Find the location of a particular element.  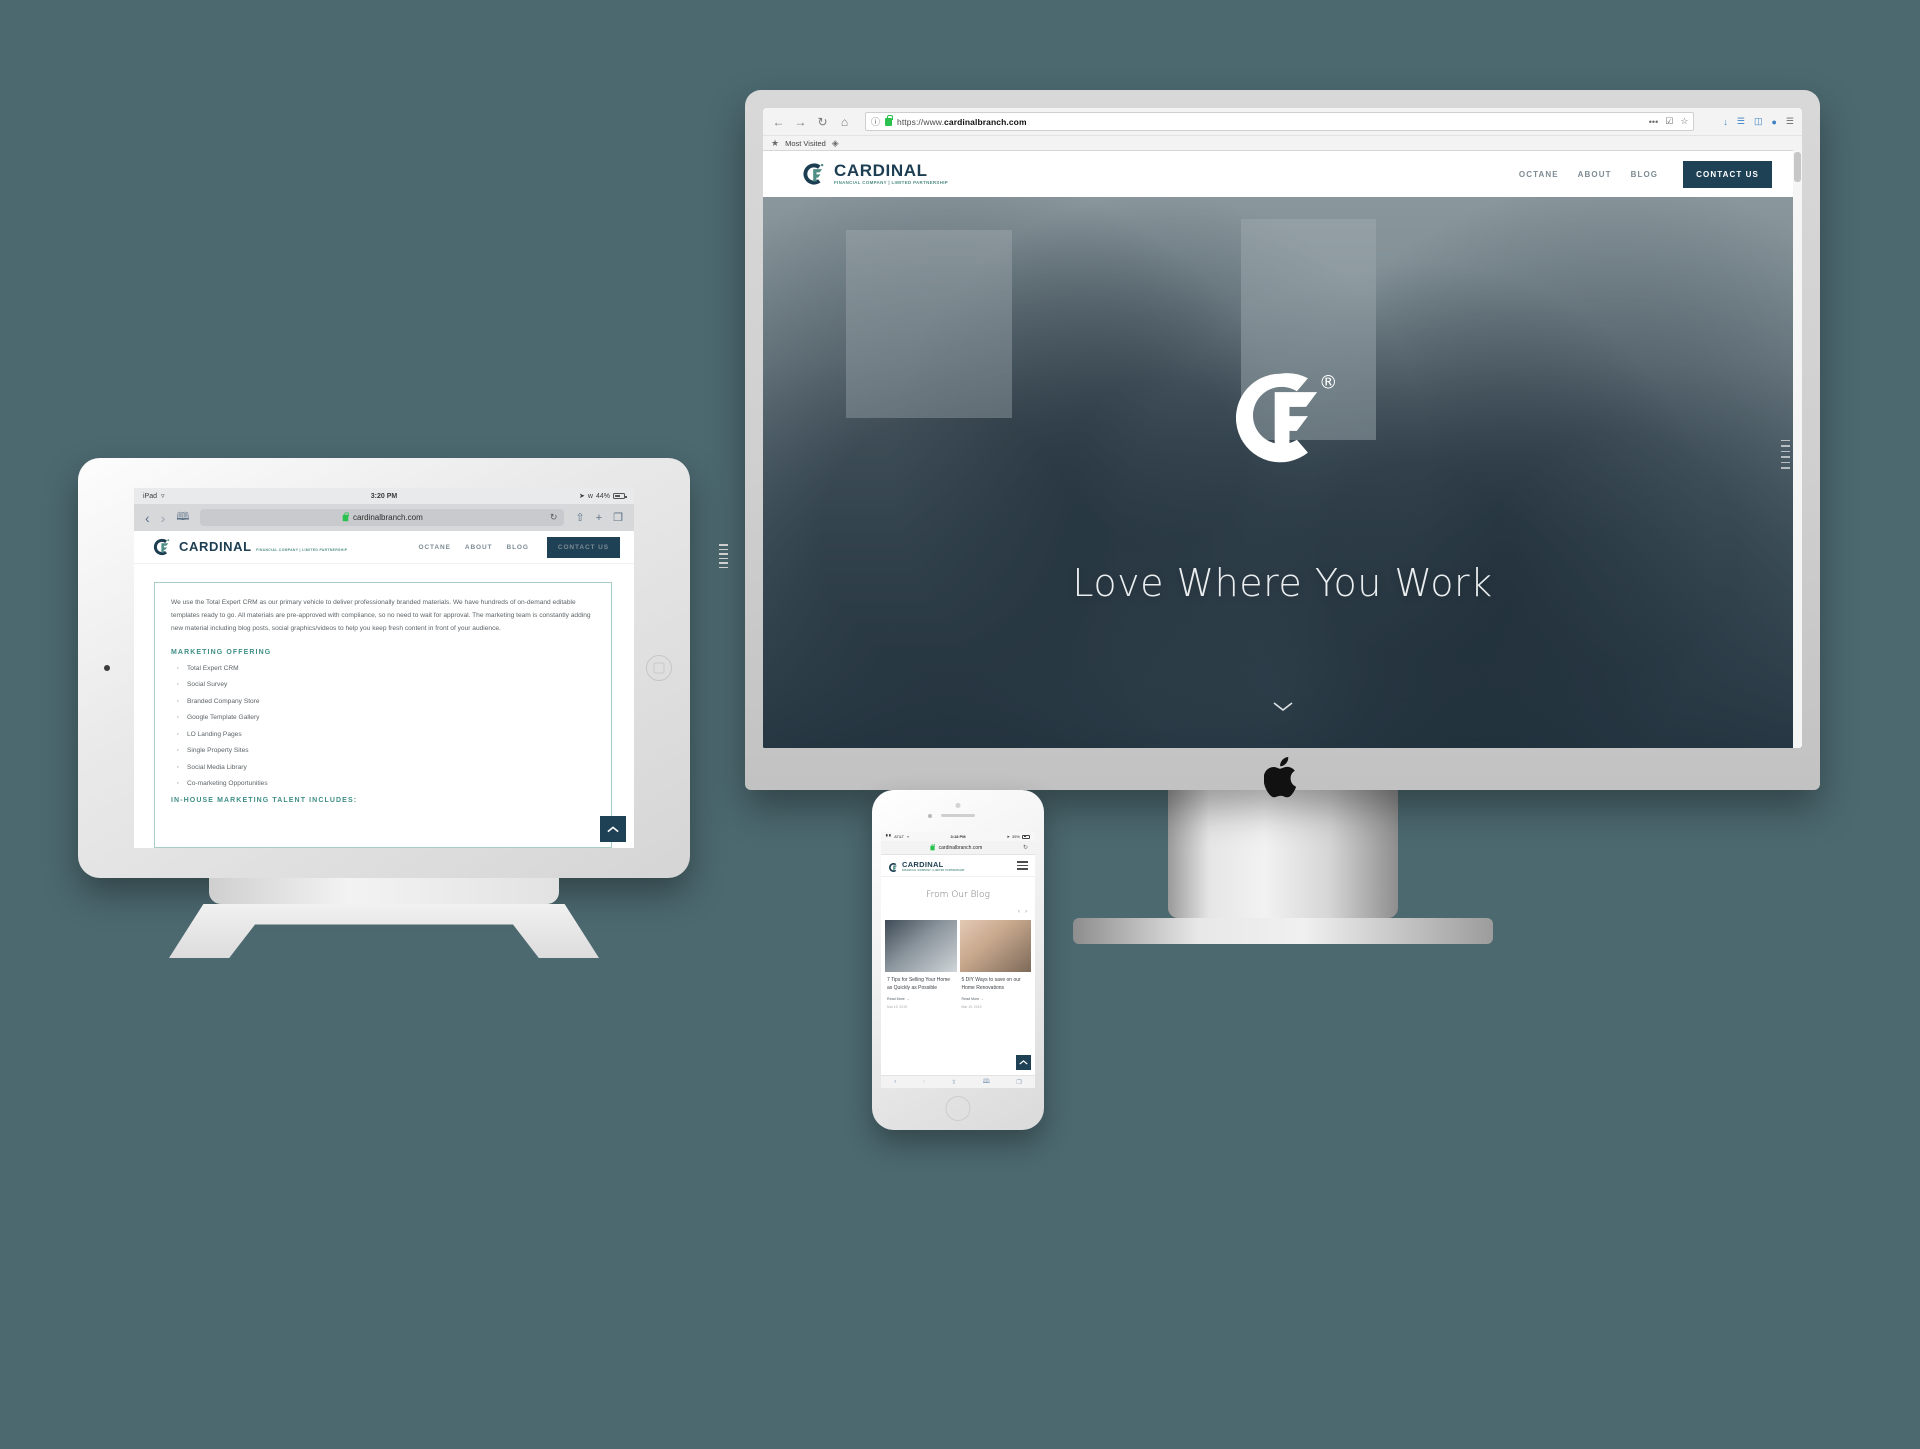

globe-icon: ◈ is located at coordinates (835, 143).